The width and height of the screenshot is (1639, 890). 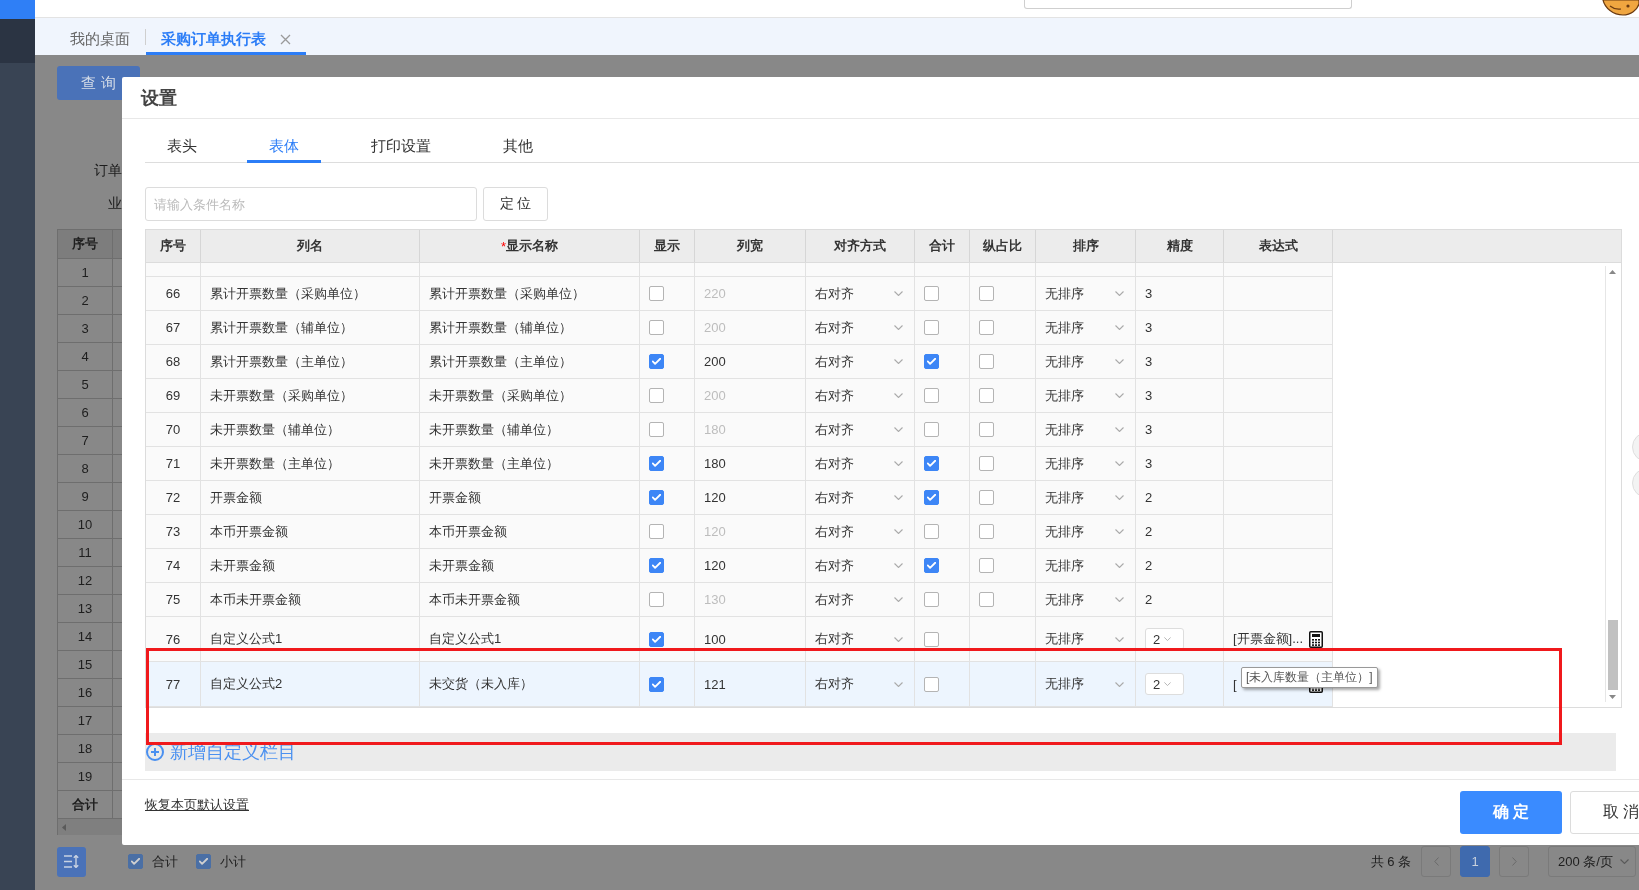 I want to click on dialog-tab: 打印设置, so click(x=401, y=141).